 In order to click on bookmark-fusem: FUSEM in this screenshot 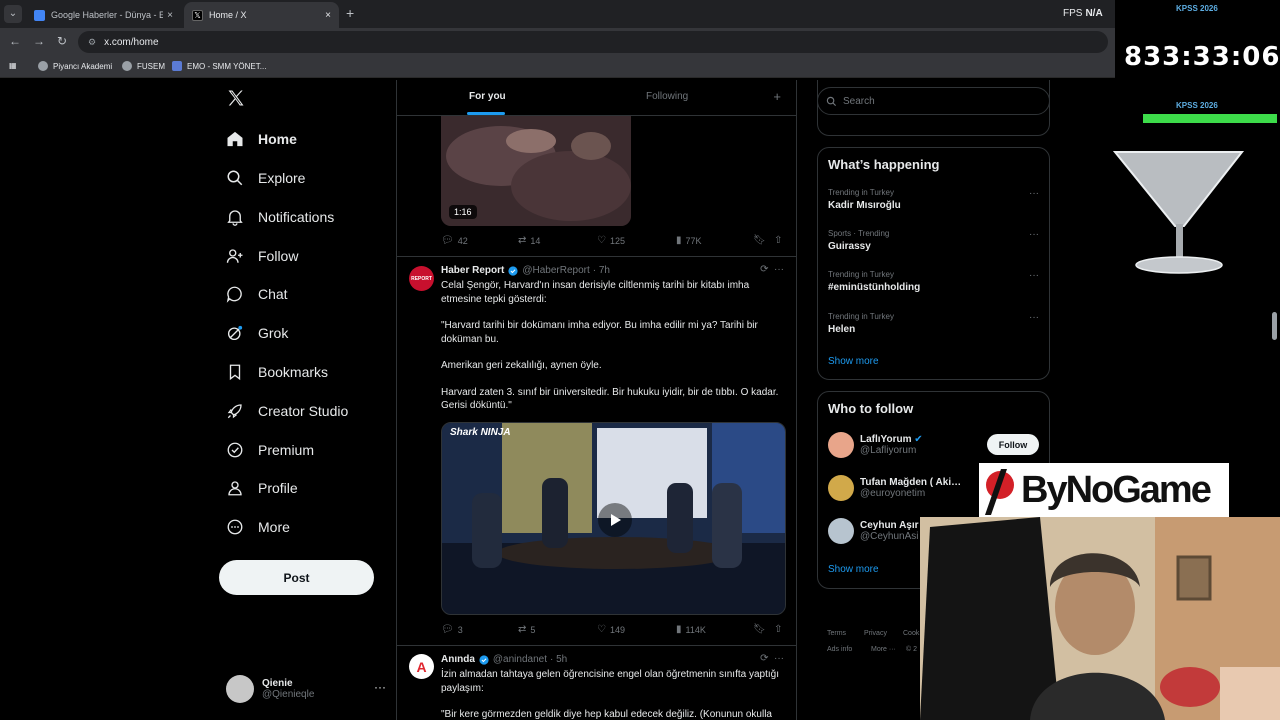, I will do `click(143, 66)`.